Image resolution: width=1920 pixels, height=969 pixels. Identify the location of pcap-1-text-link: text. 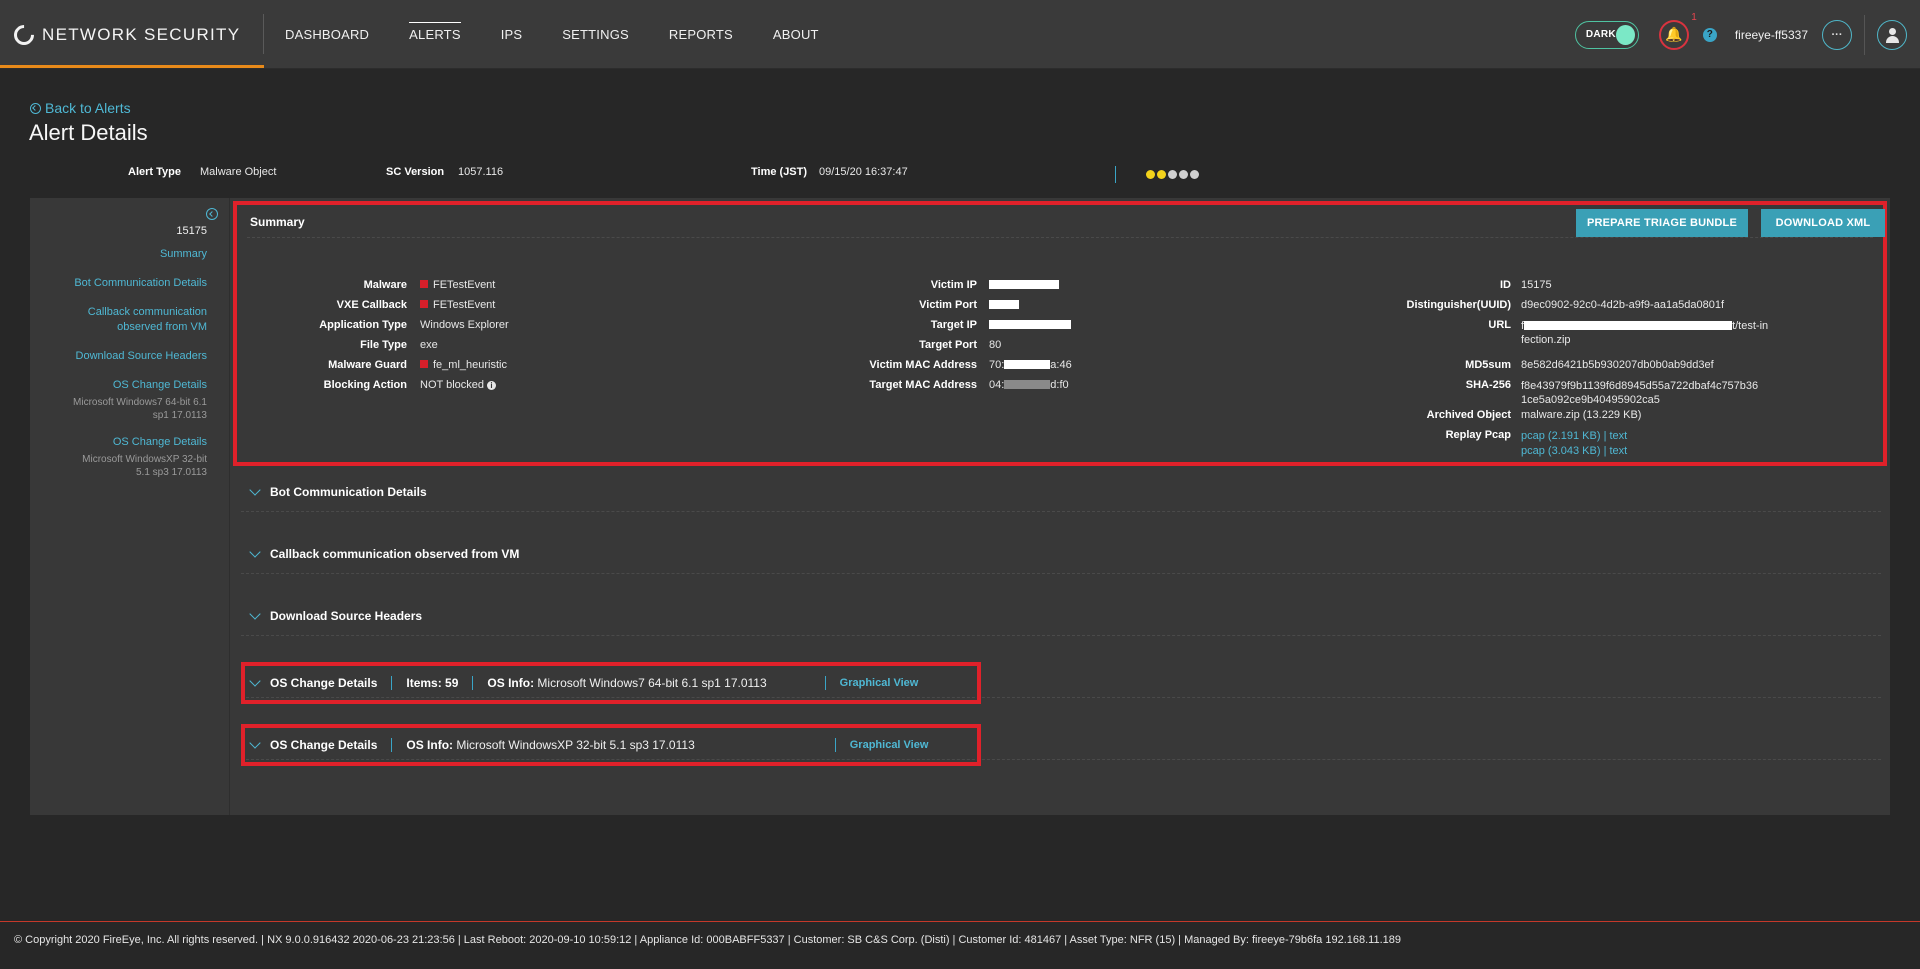
(1618, 436).